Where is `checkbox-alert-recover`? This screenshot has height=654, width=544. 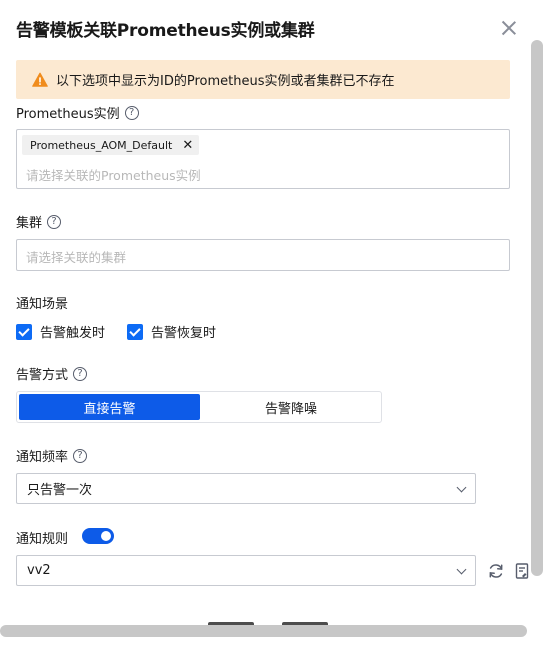
checkbox-alert-recover is located at coordinates (135, 331).